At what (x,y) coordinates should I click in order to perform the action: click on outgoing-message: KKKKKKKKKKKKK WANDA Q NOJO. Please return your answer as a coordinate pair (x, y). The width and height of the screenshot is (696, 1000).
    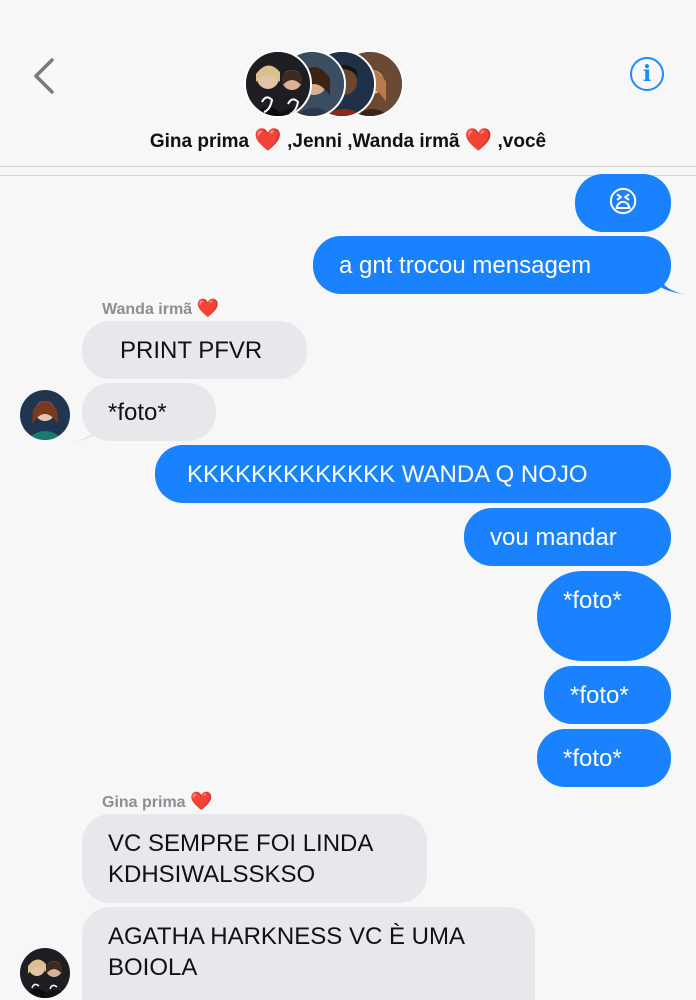
    Looking at the image, I should click on (413, 474).